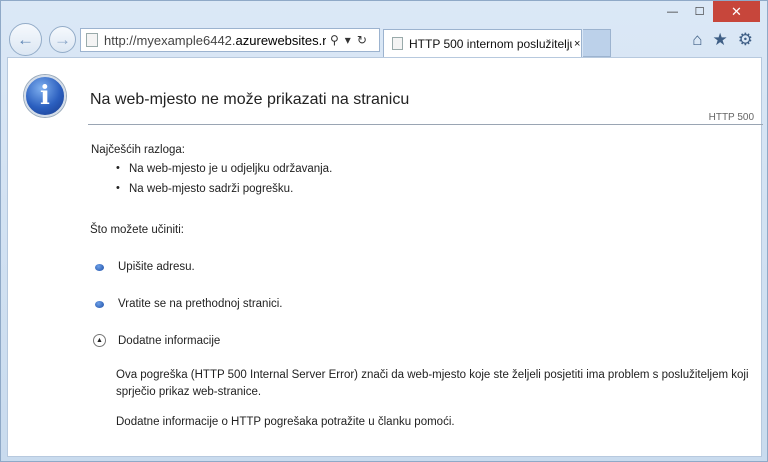 The width and height of the screenshot is (768, 462). I want to click on forward-button: →, so click(62, 39).